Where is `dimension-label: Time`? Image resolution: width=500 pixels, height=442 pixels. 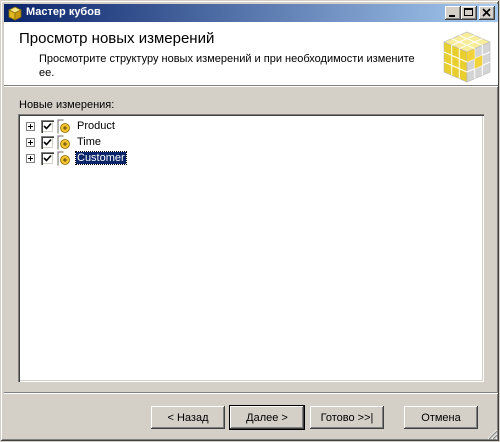
dimension-label: Time is located at coordinates (89, 142).